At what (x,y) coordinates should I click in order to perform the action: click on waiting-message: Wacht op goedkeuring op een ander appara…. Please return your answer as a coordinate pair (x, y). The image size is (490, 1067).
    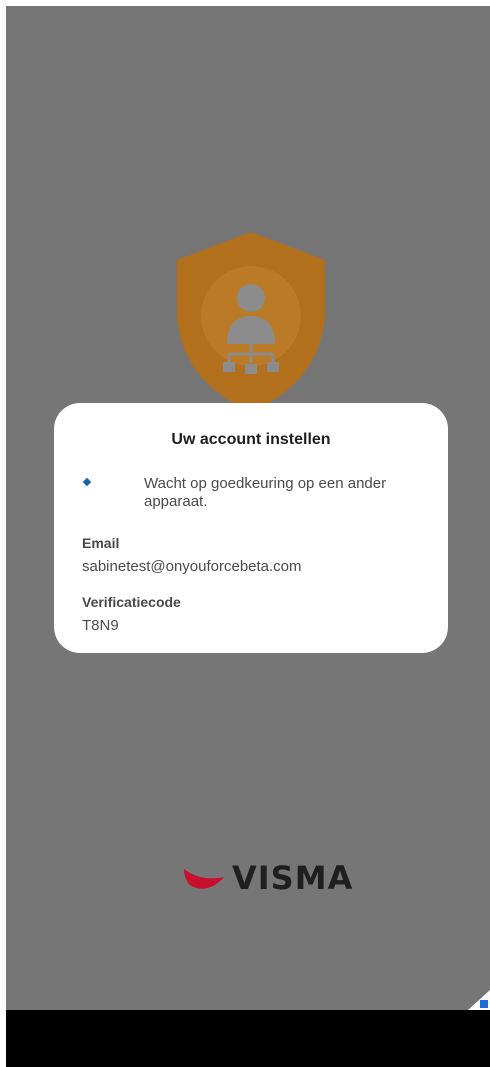
    Looking at the image, I should click on (265, 492).